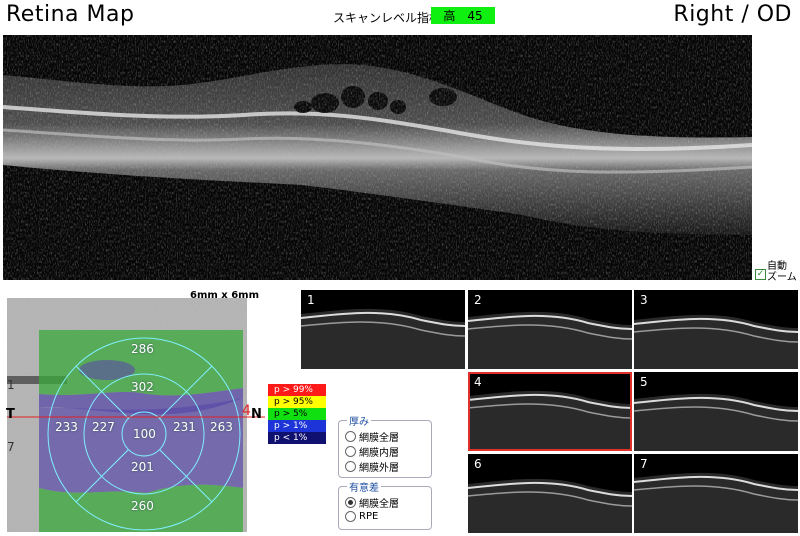 The image size is (800, 536). I want to click on bscan-thumbnail-3: 3, so click(716, 329).